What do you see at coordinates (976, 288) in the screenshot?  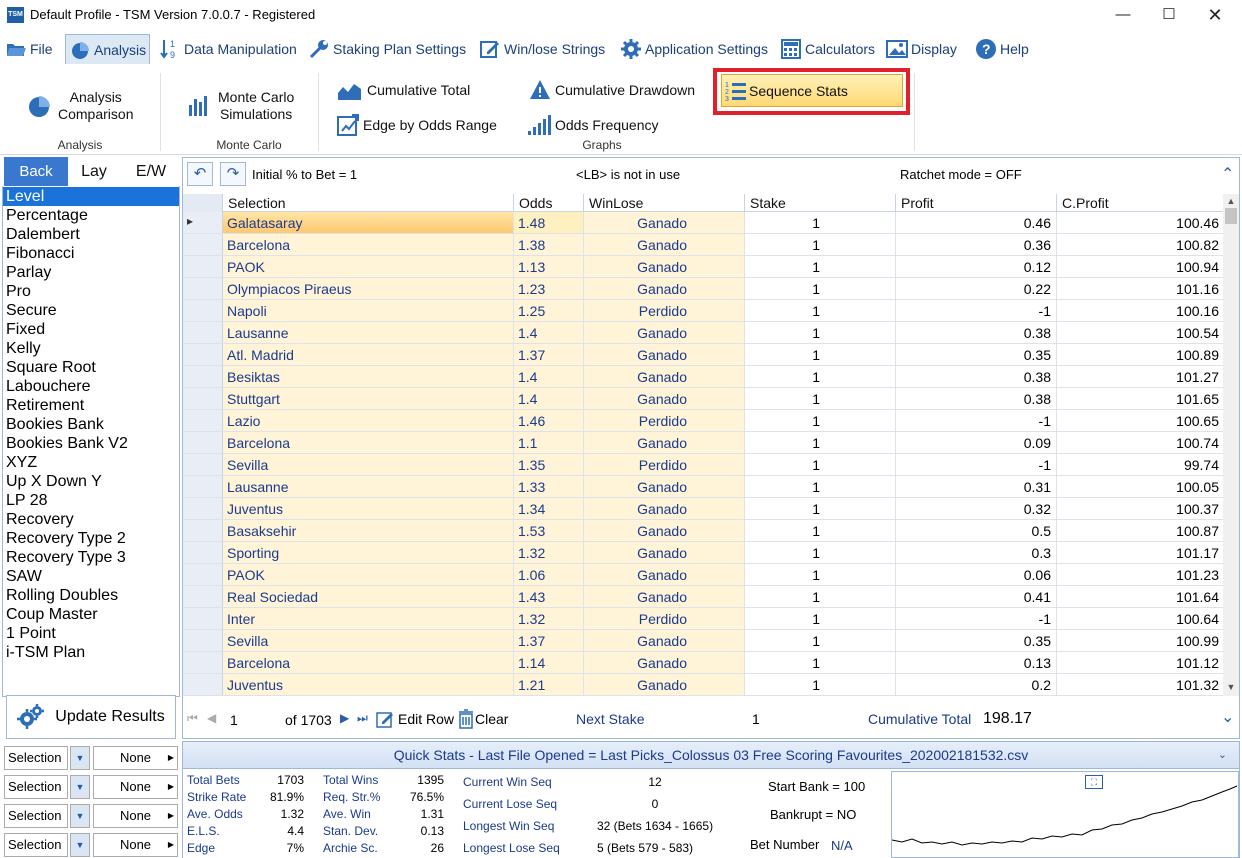 I see `cell-profit: 0.22` at bounding box center [976, 288].